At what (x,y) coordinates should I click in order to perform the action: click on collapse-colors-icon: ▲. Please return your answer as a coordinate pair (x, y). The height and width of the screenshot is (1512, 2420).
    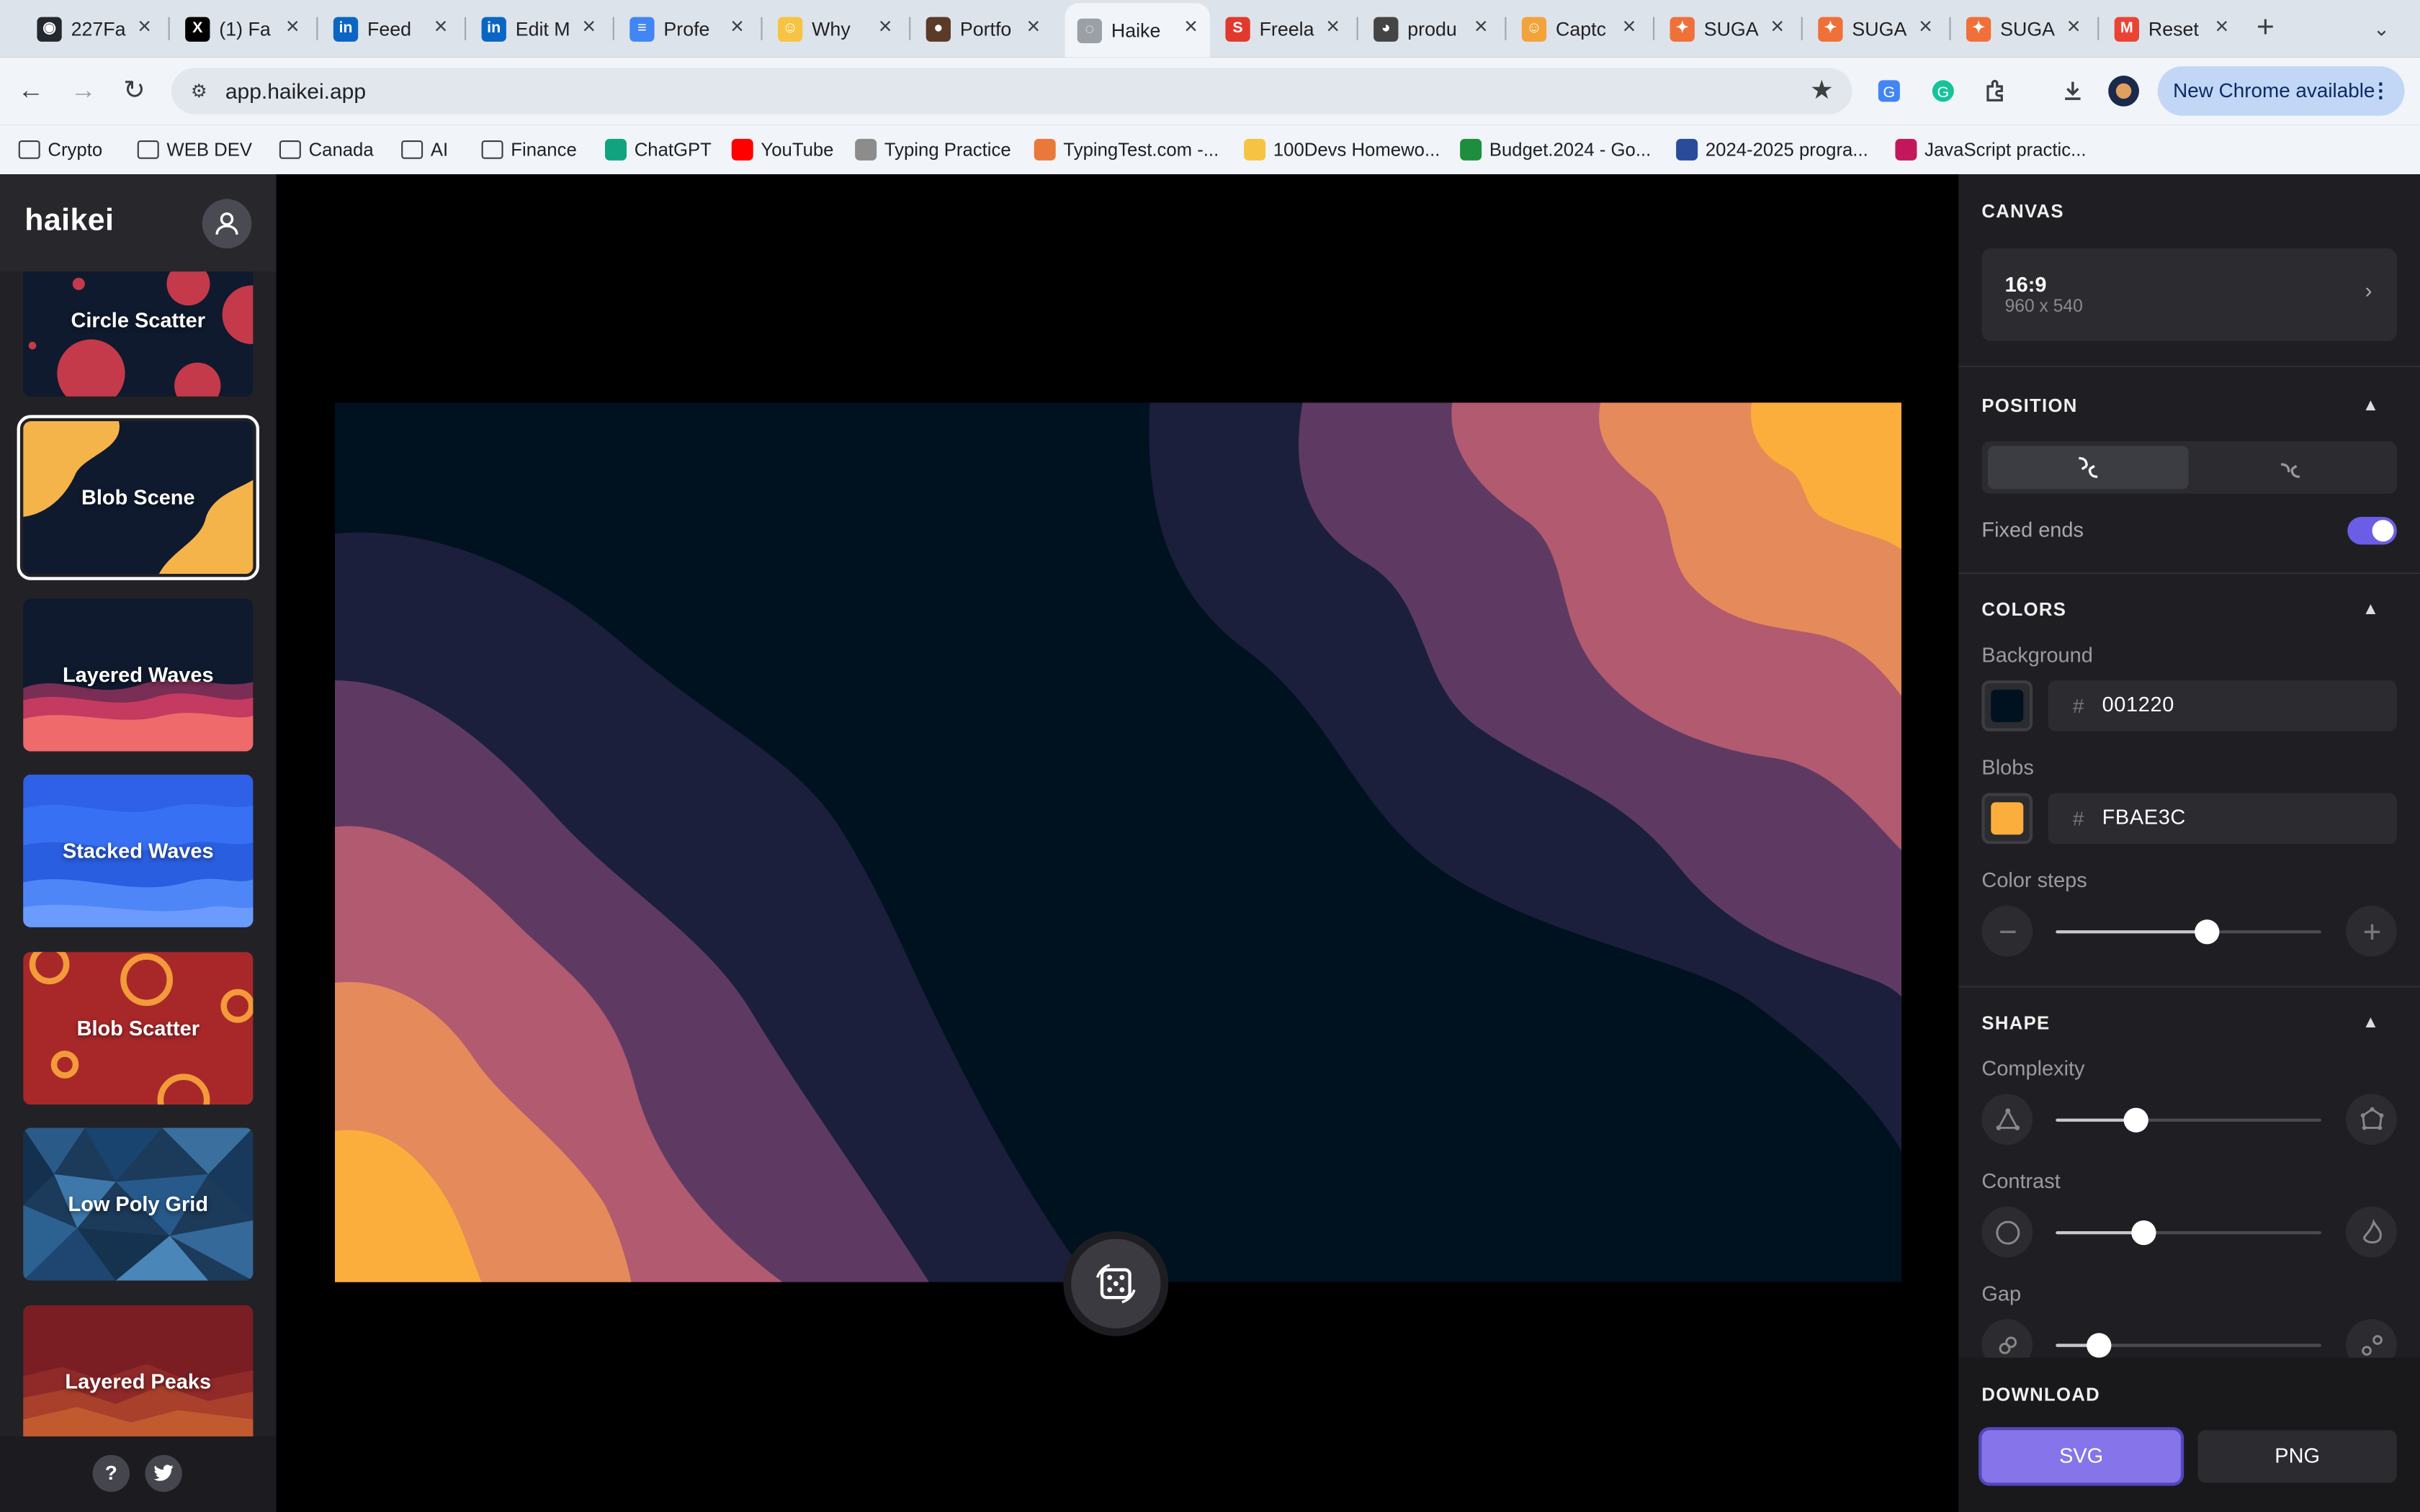
    Looking at the image, I should click on (2370, 609).